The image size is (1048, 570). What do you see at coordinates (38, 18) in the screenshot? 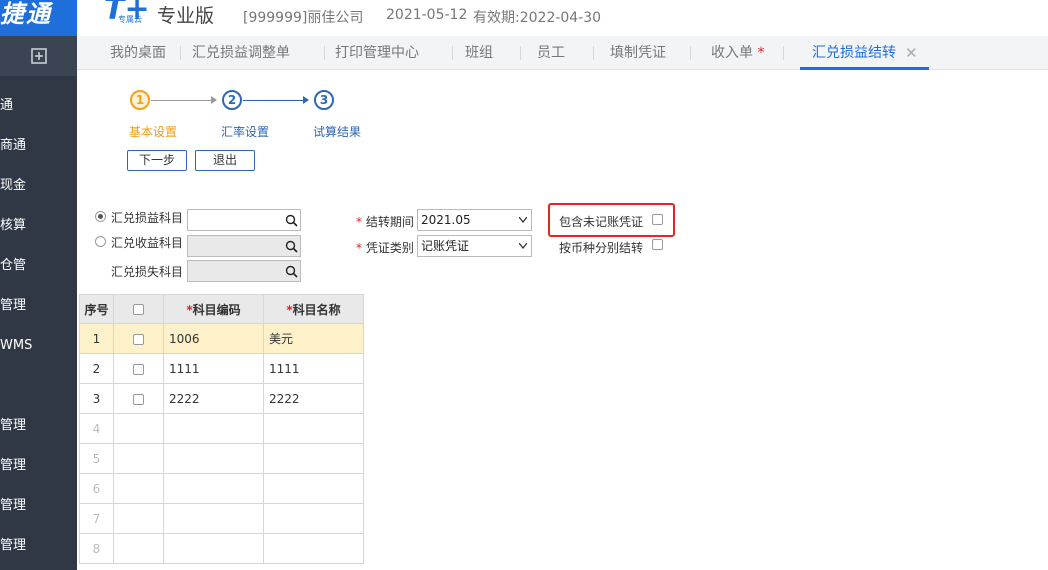
I see `brand-logo: 捷通` at bounding box center [38, 18].